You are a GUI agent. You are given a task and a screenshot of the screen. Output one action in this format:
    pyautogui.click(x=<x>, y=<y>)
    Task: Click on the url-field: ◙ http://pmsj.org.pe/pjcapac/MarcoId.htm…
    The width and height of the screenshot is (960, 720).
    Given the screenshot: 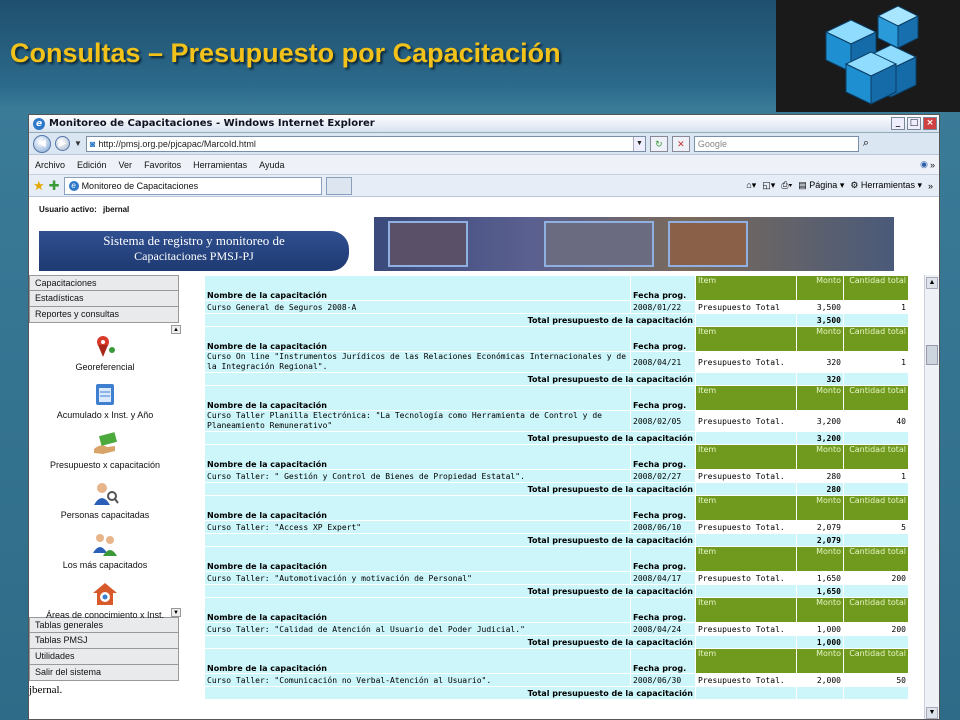 What is the action you would take?
    pyautogui.click(x=365, y=143)
    